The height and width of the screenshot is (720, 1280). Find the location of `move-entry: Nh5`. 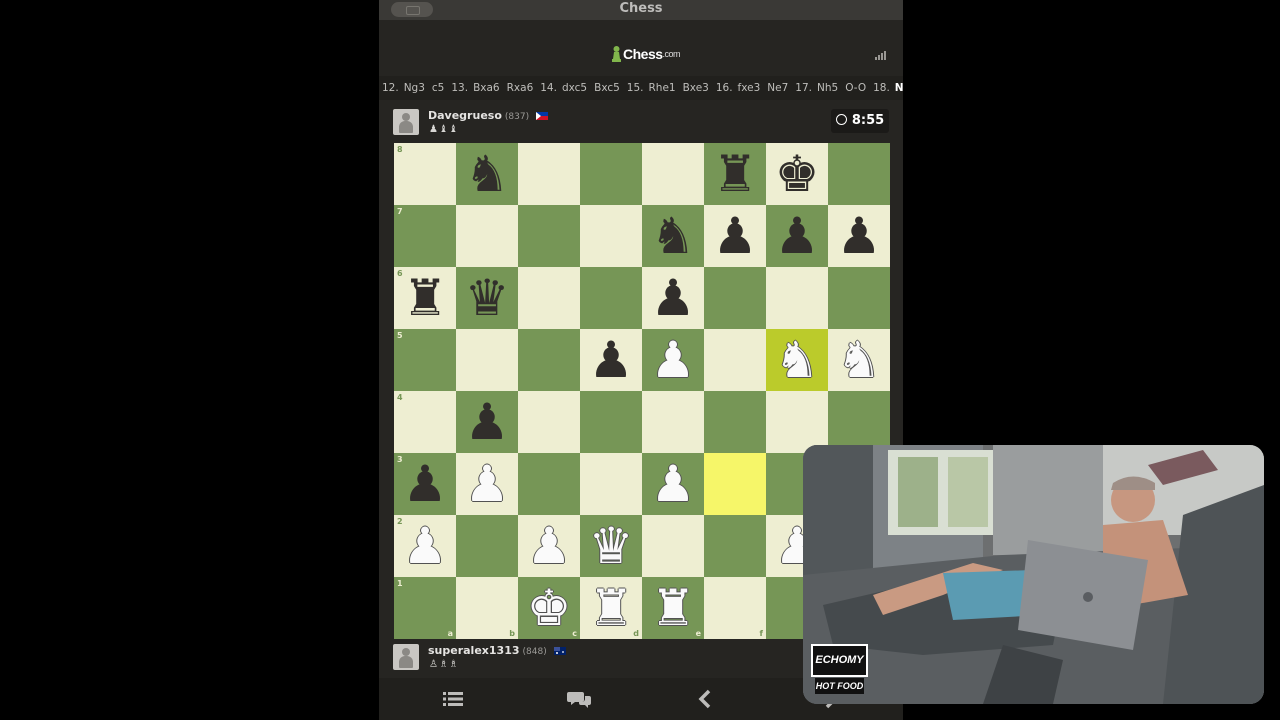

move-entry: Nh5 is located at coordinates (827, 88).